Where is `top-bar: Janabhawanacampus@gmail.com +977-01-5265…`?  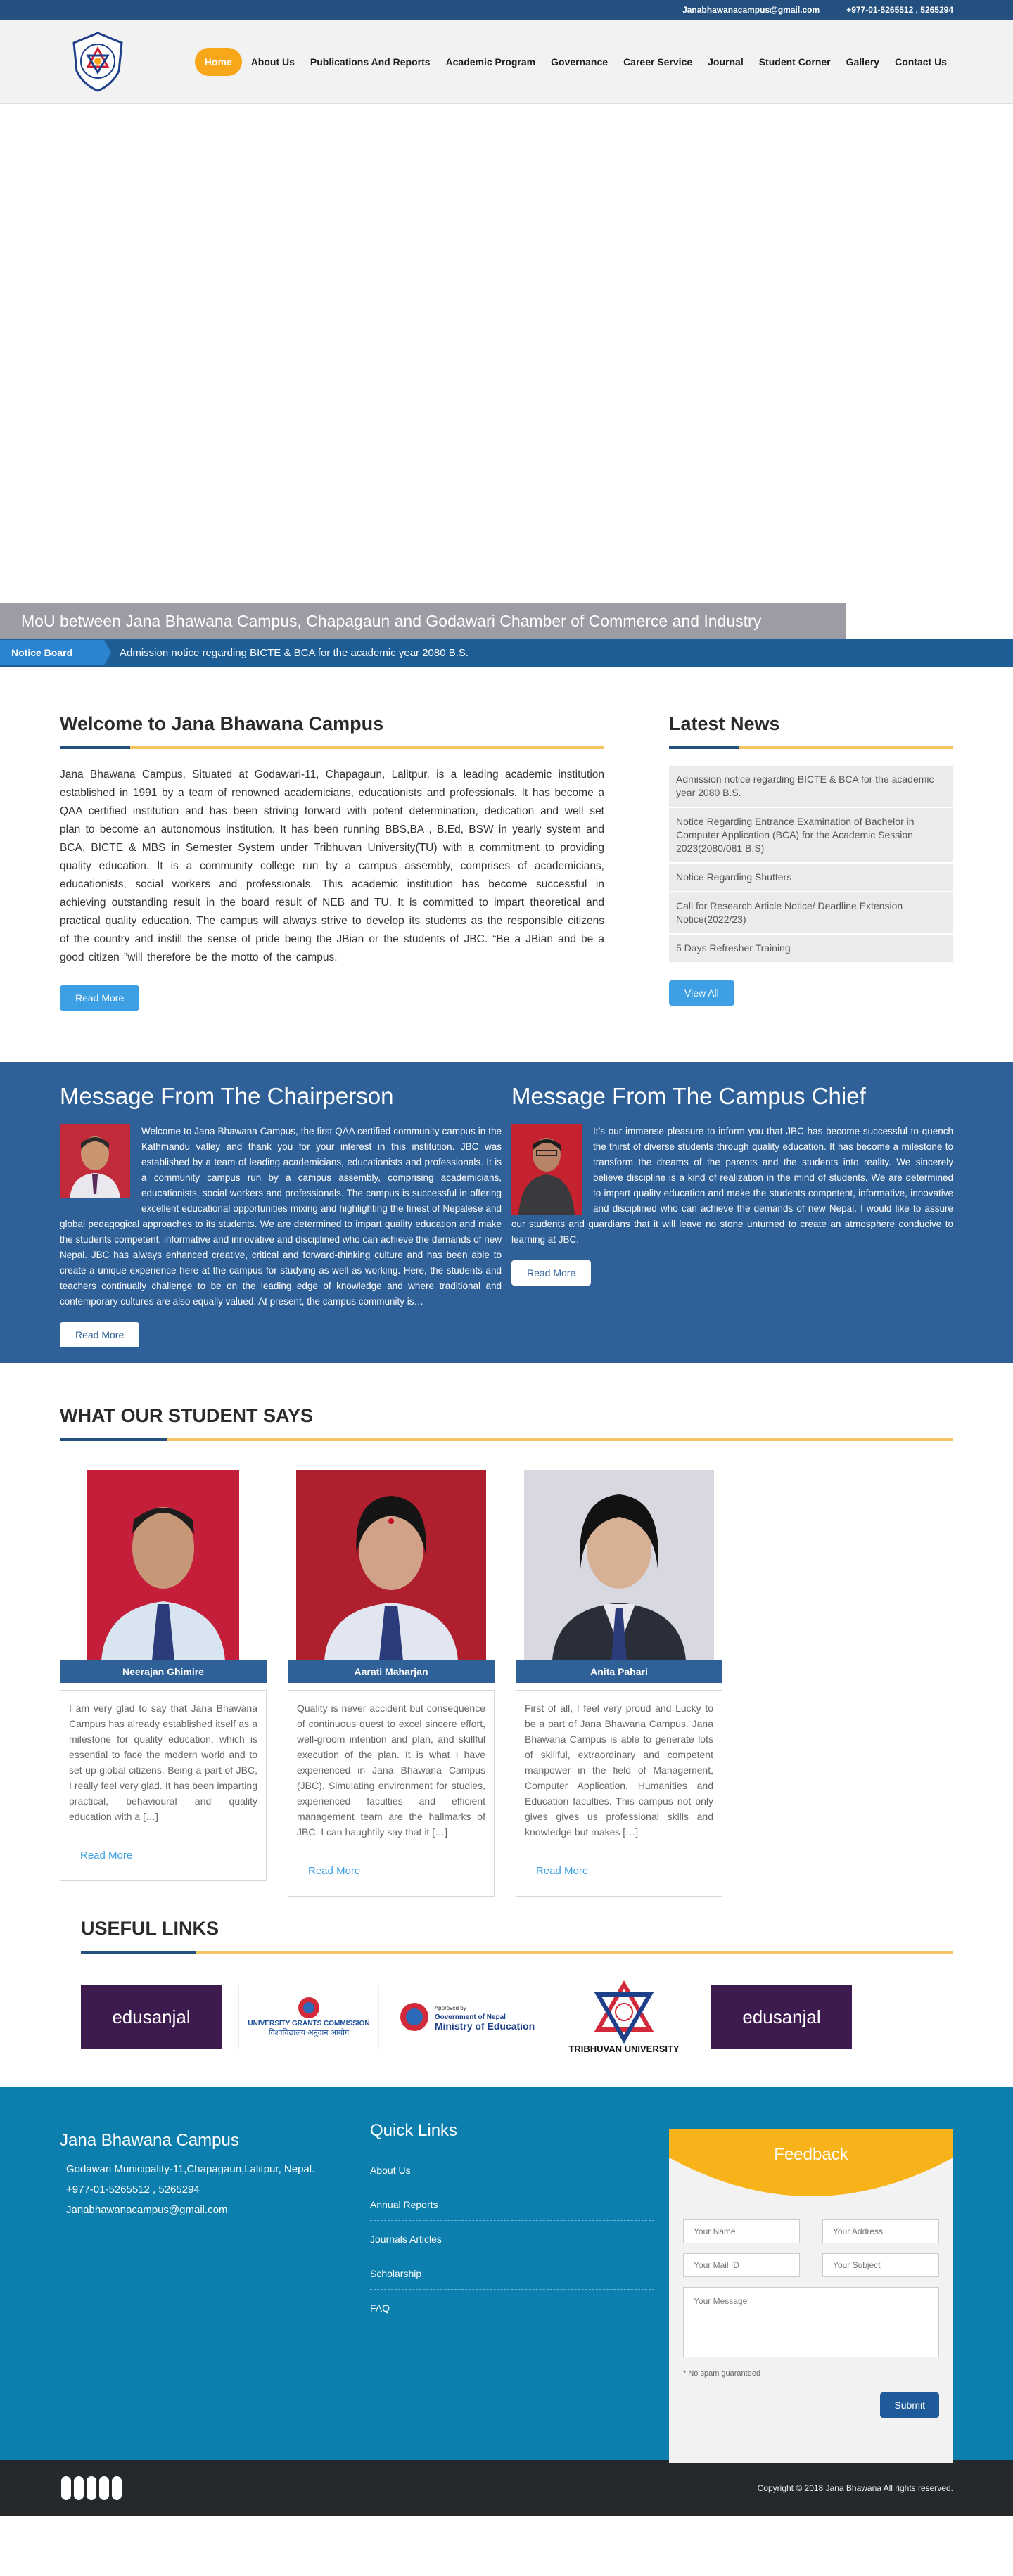 top-bar: Janabhawanacampus@gmail.com +977-01-5265… is located at coordinates (507, 10).